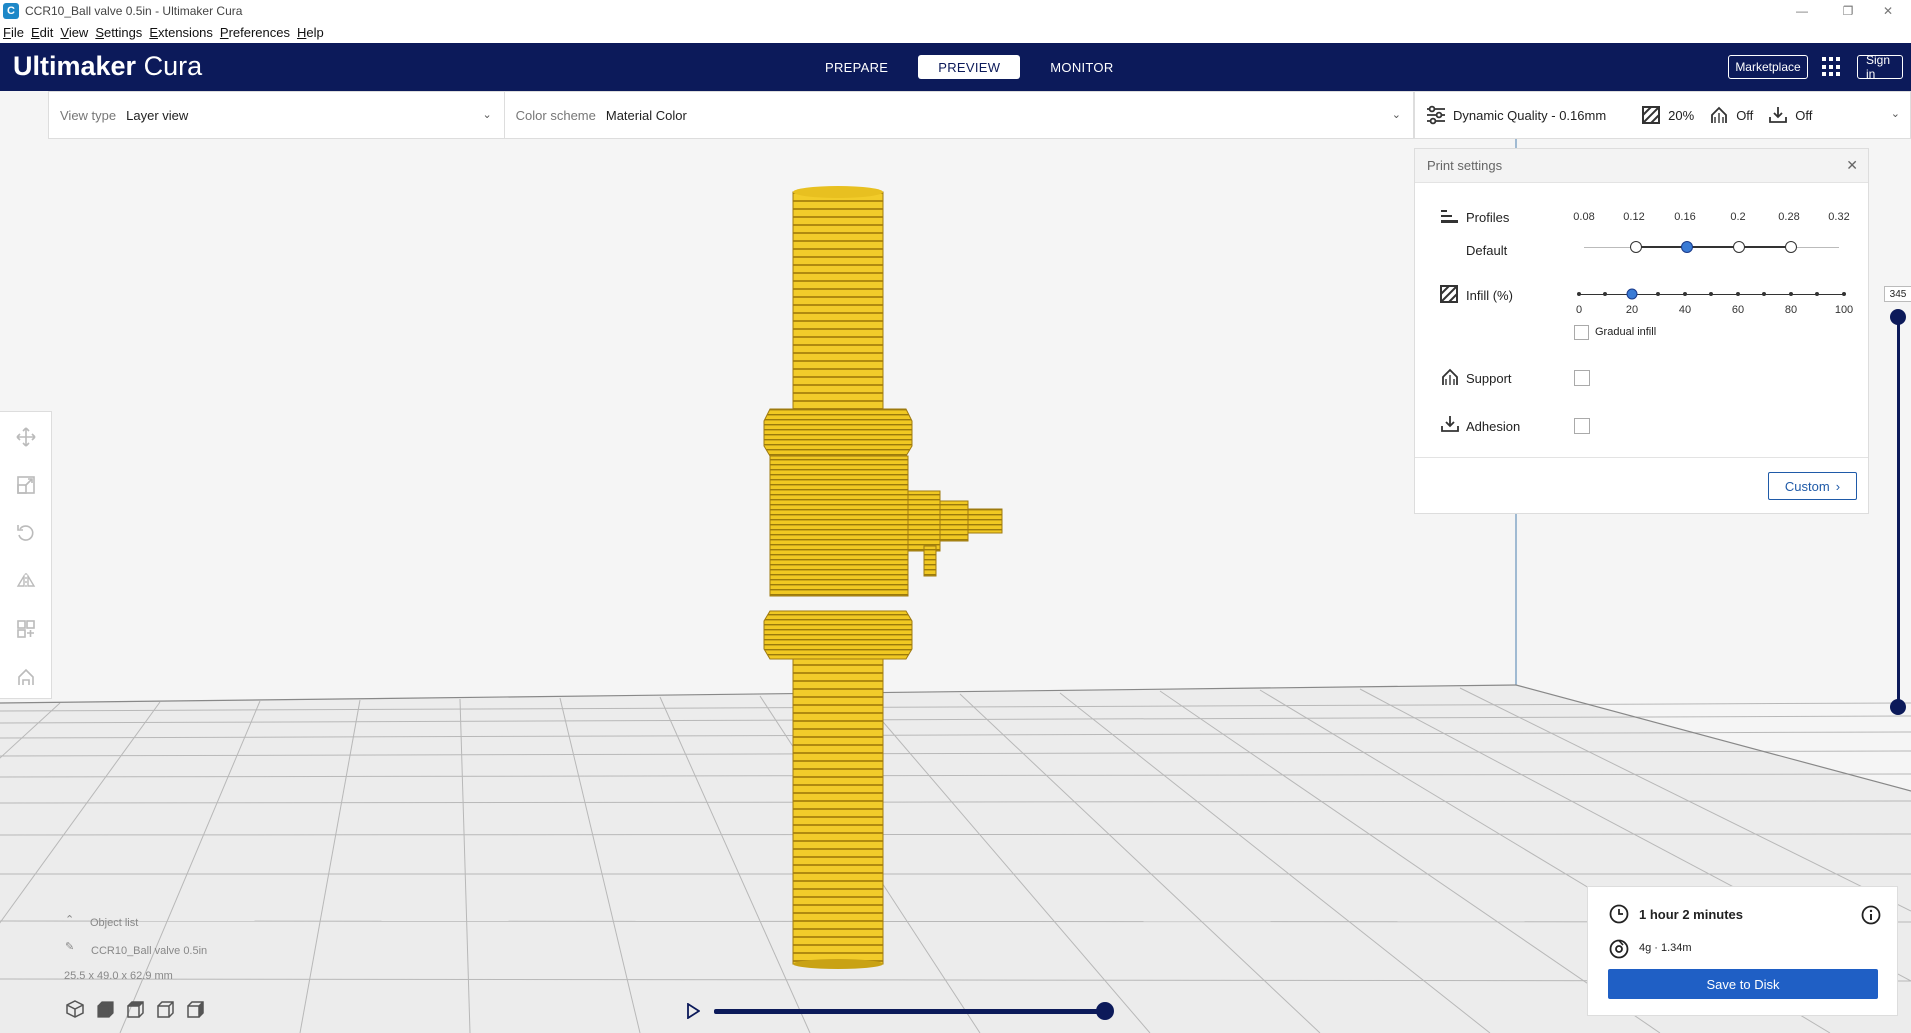 This screenshot has height=1033, width=1911. Describe the element at coordinates (1791, 247) in the screenshot. I see `profile-option-0.28` at that location.